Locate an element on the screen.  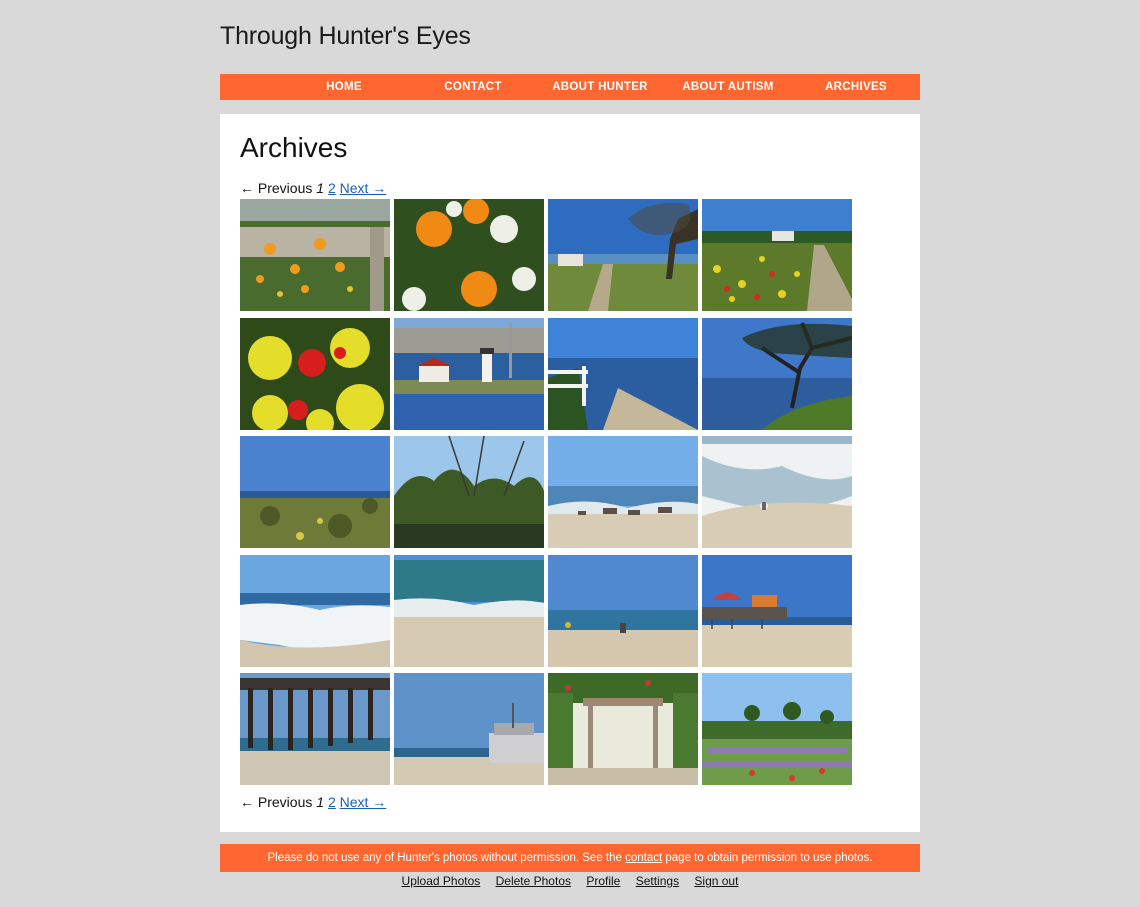
pagination-bottom: ← Previous 1 2 Next → is located at coordinates (313, 802).